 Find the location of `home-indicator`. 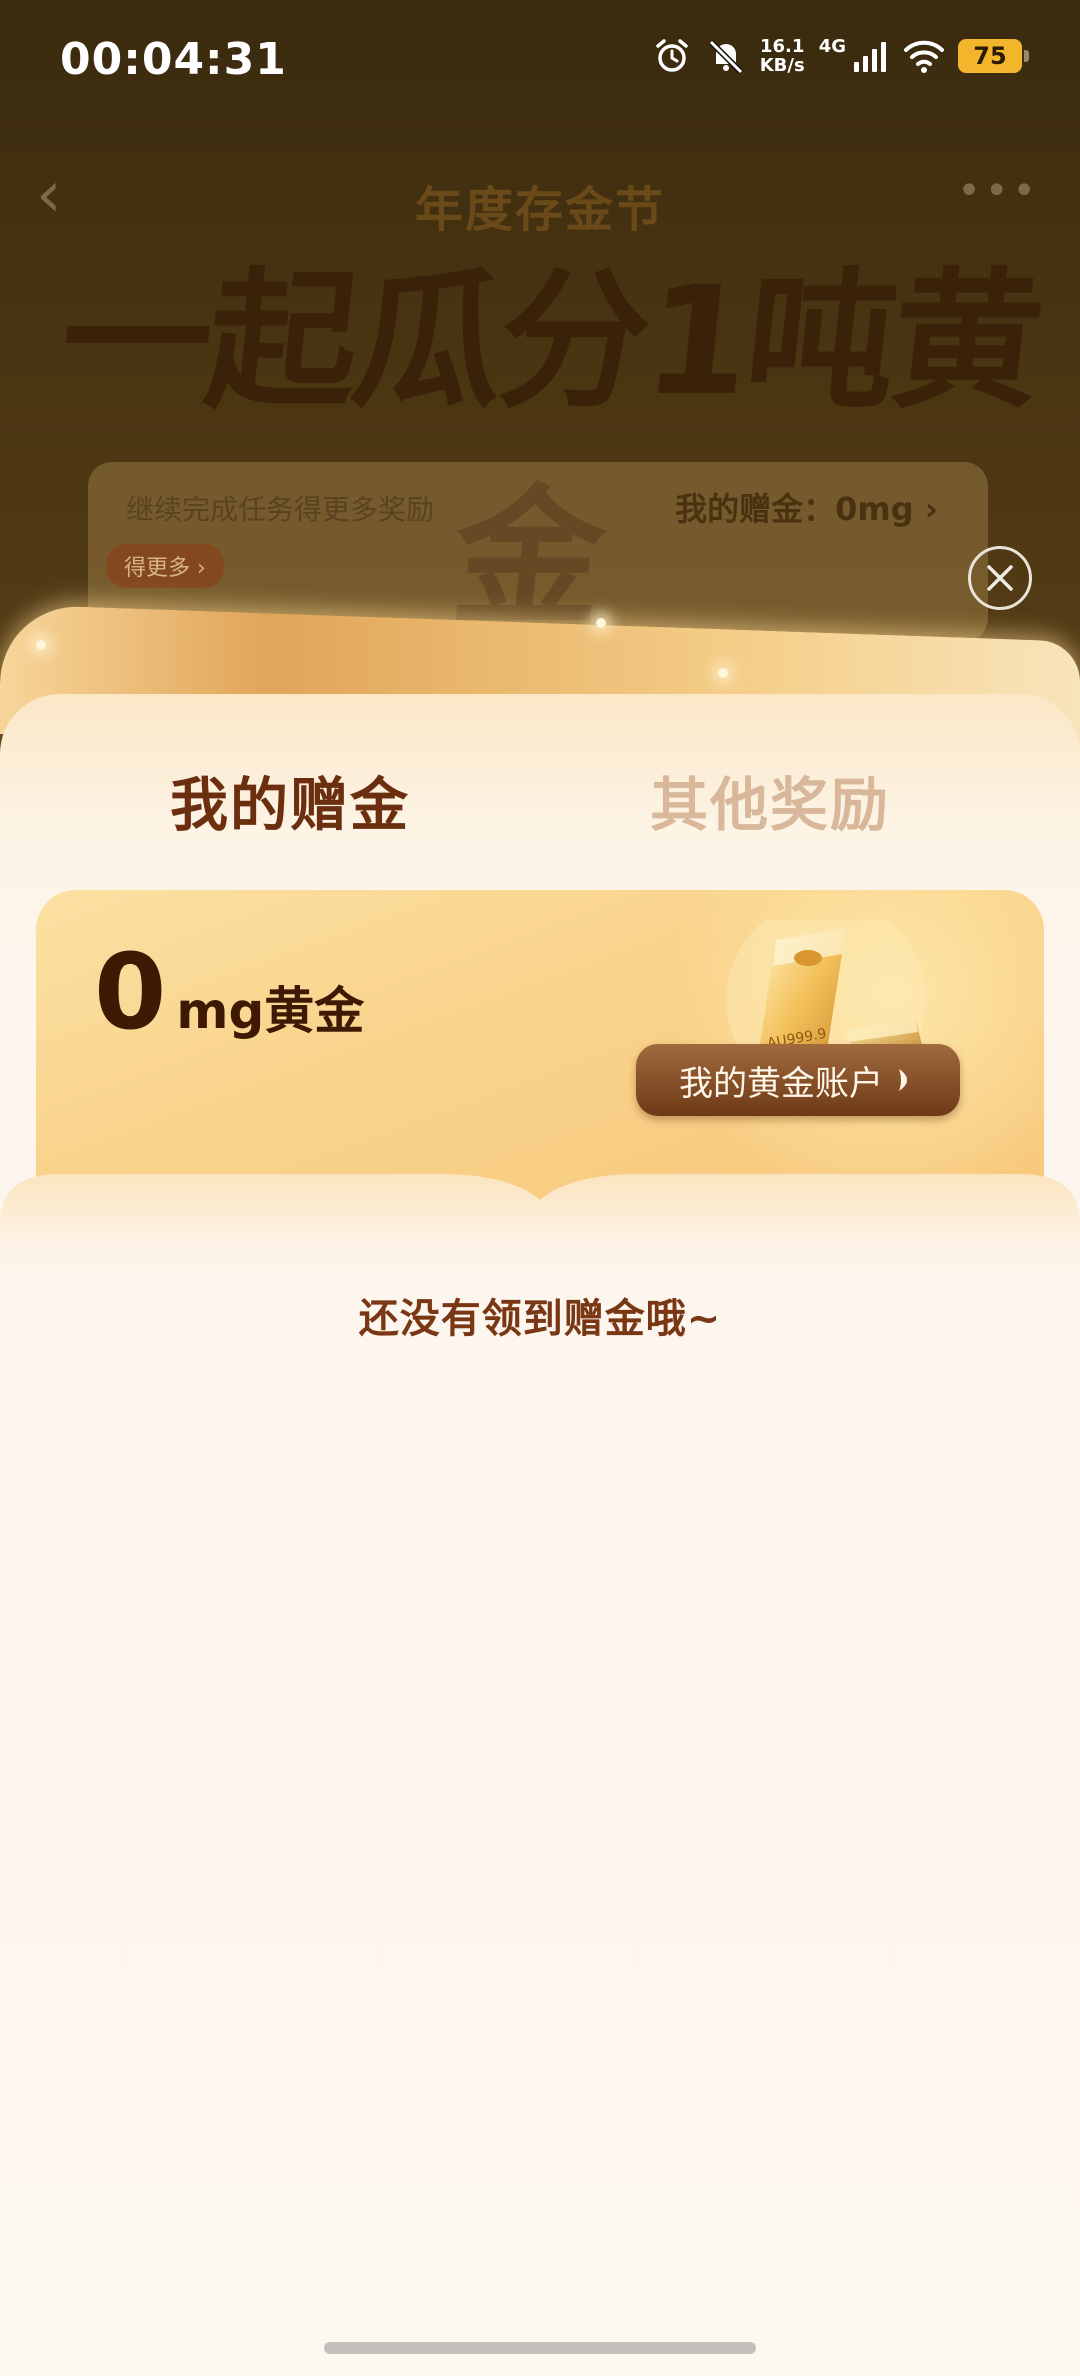

home-indicator is located at coordinates (540, 2348).